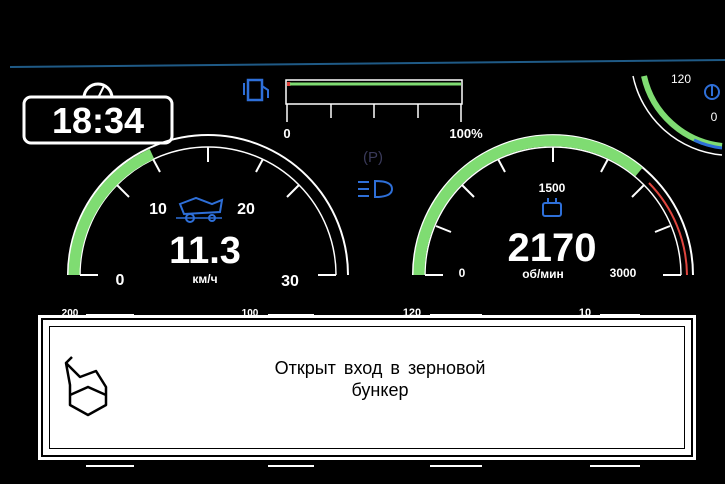 Image resolution: width=725 pixels, height=484 pixels. I want to click on parking-brake-label: (P), so click(373, 157).